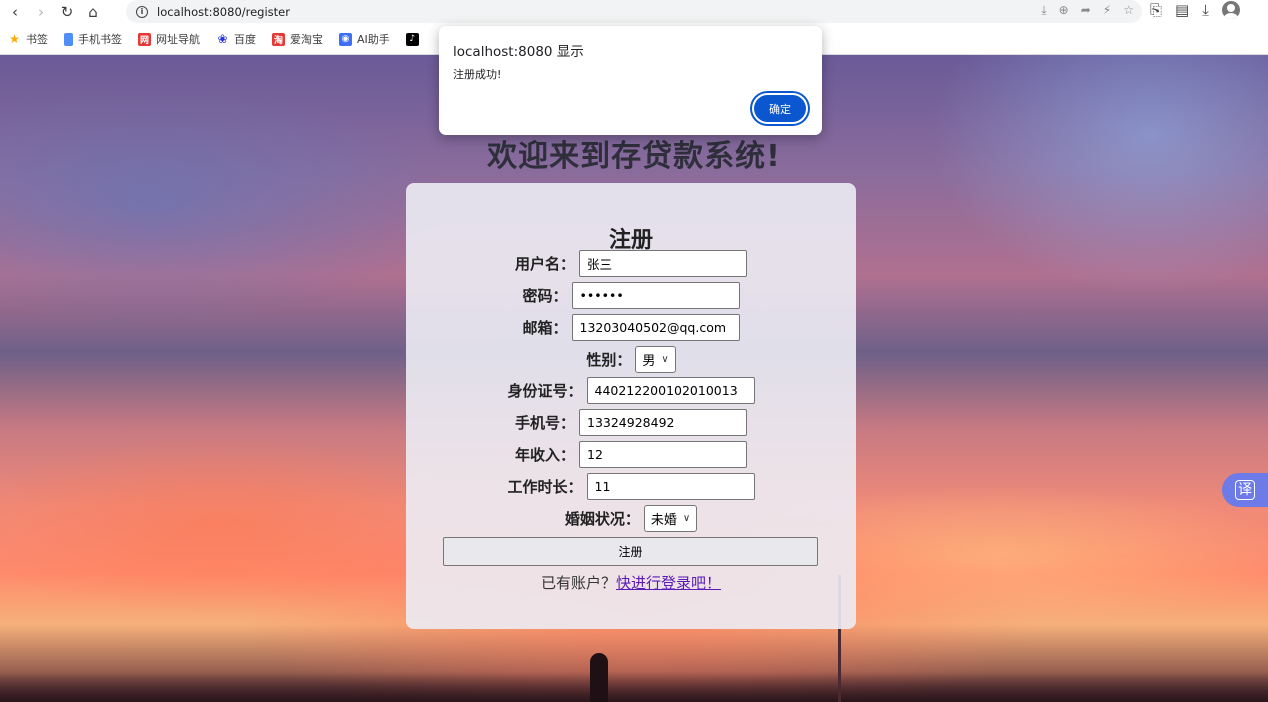  Describe the element at coordinates (345, 39) in the screenshot. I see `ai-assistant-icon: ◉` at that location.